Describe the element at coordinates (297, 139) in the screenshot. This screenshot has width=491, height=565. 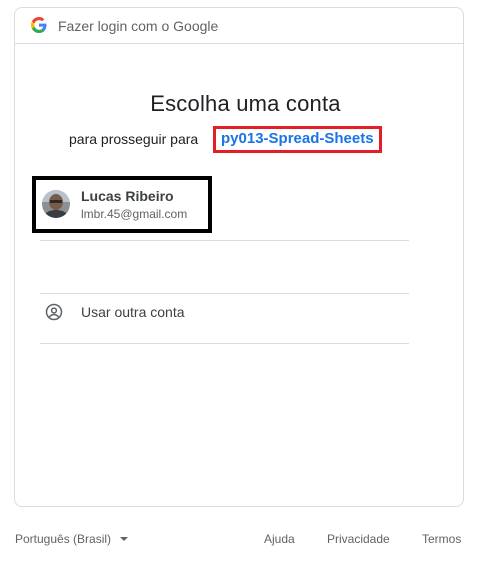
I see `app-name-link: py013-Spread-Sheets` at that location.